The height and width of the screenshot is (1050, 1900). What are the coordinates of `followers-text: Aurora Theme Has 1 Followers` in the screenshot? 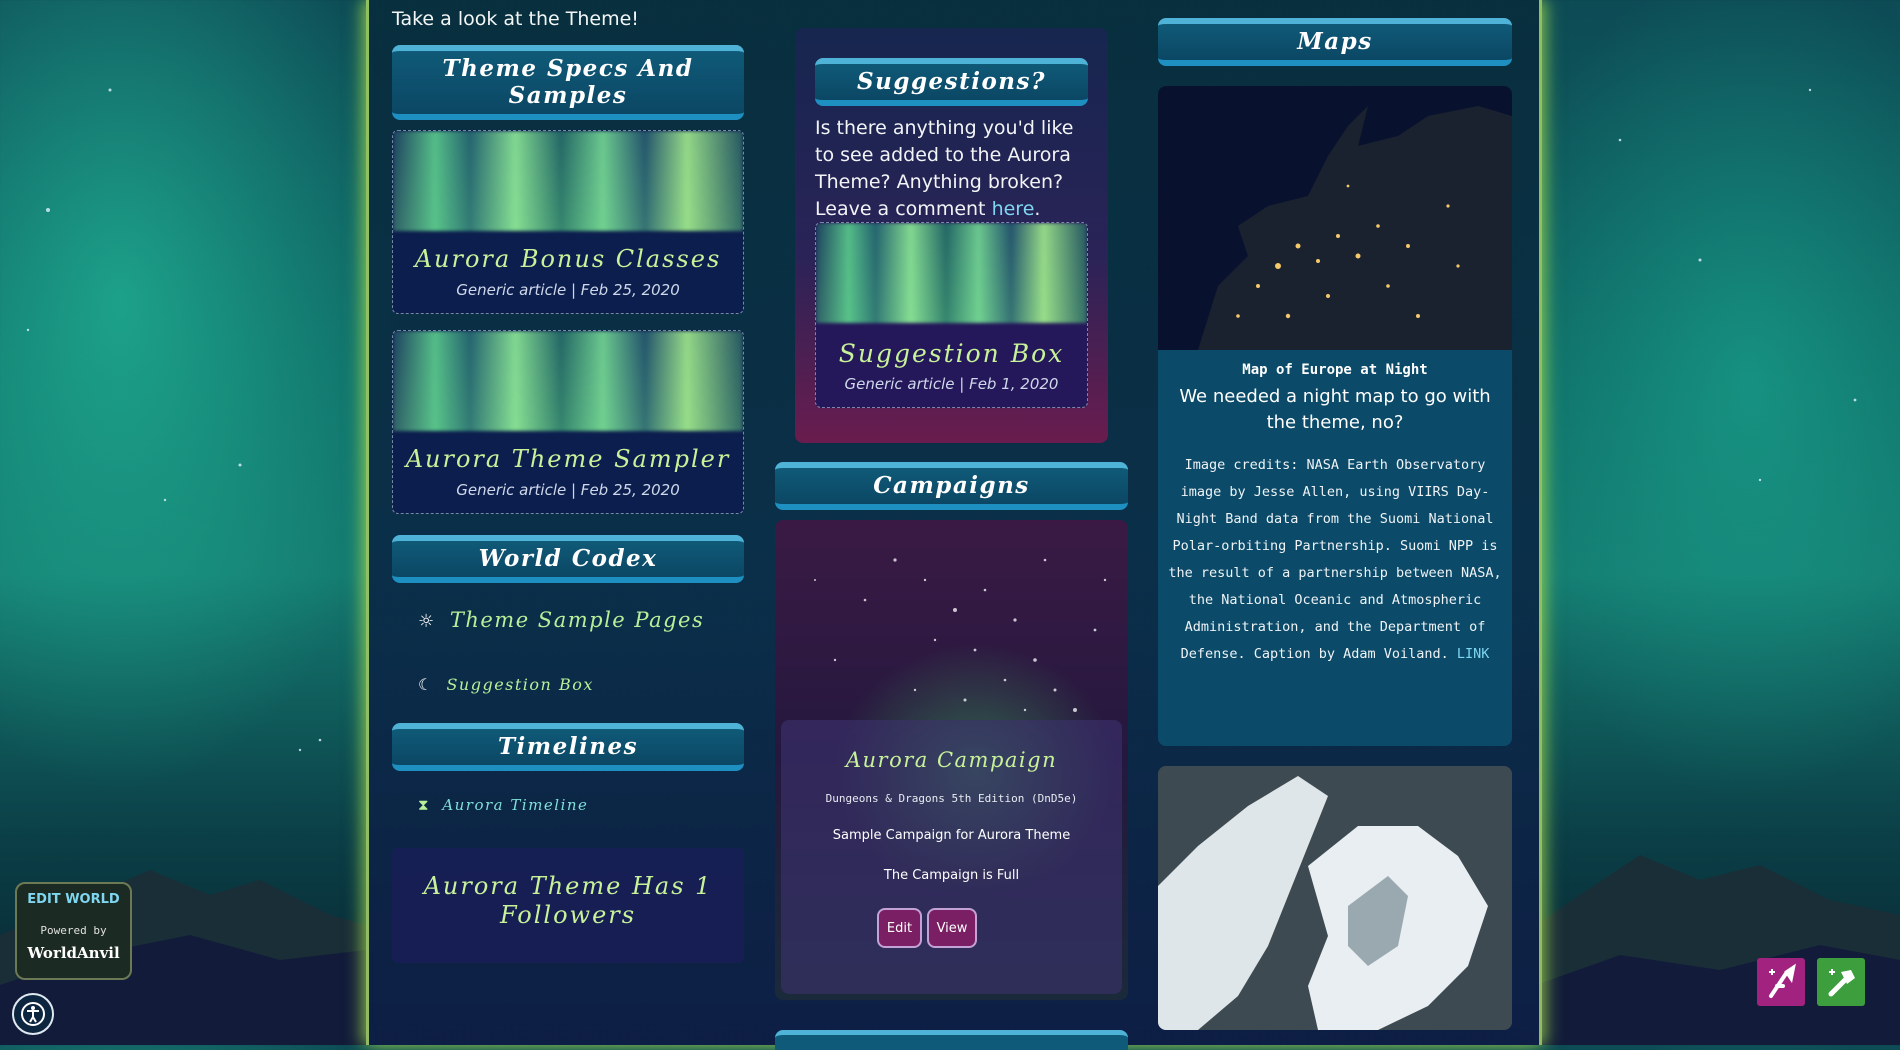 It's located at (568, 900).